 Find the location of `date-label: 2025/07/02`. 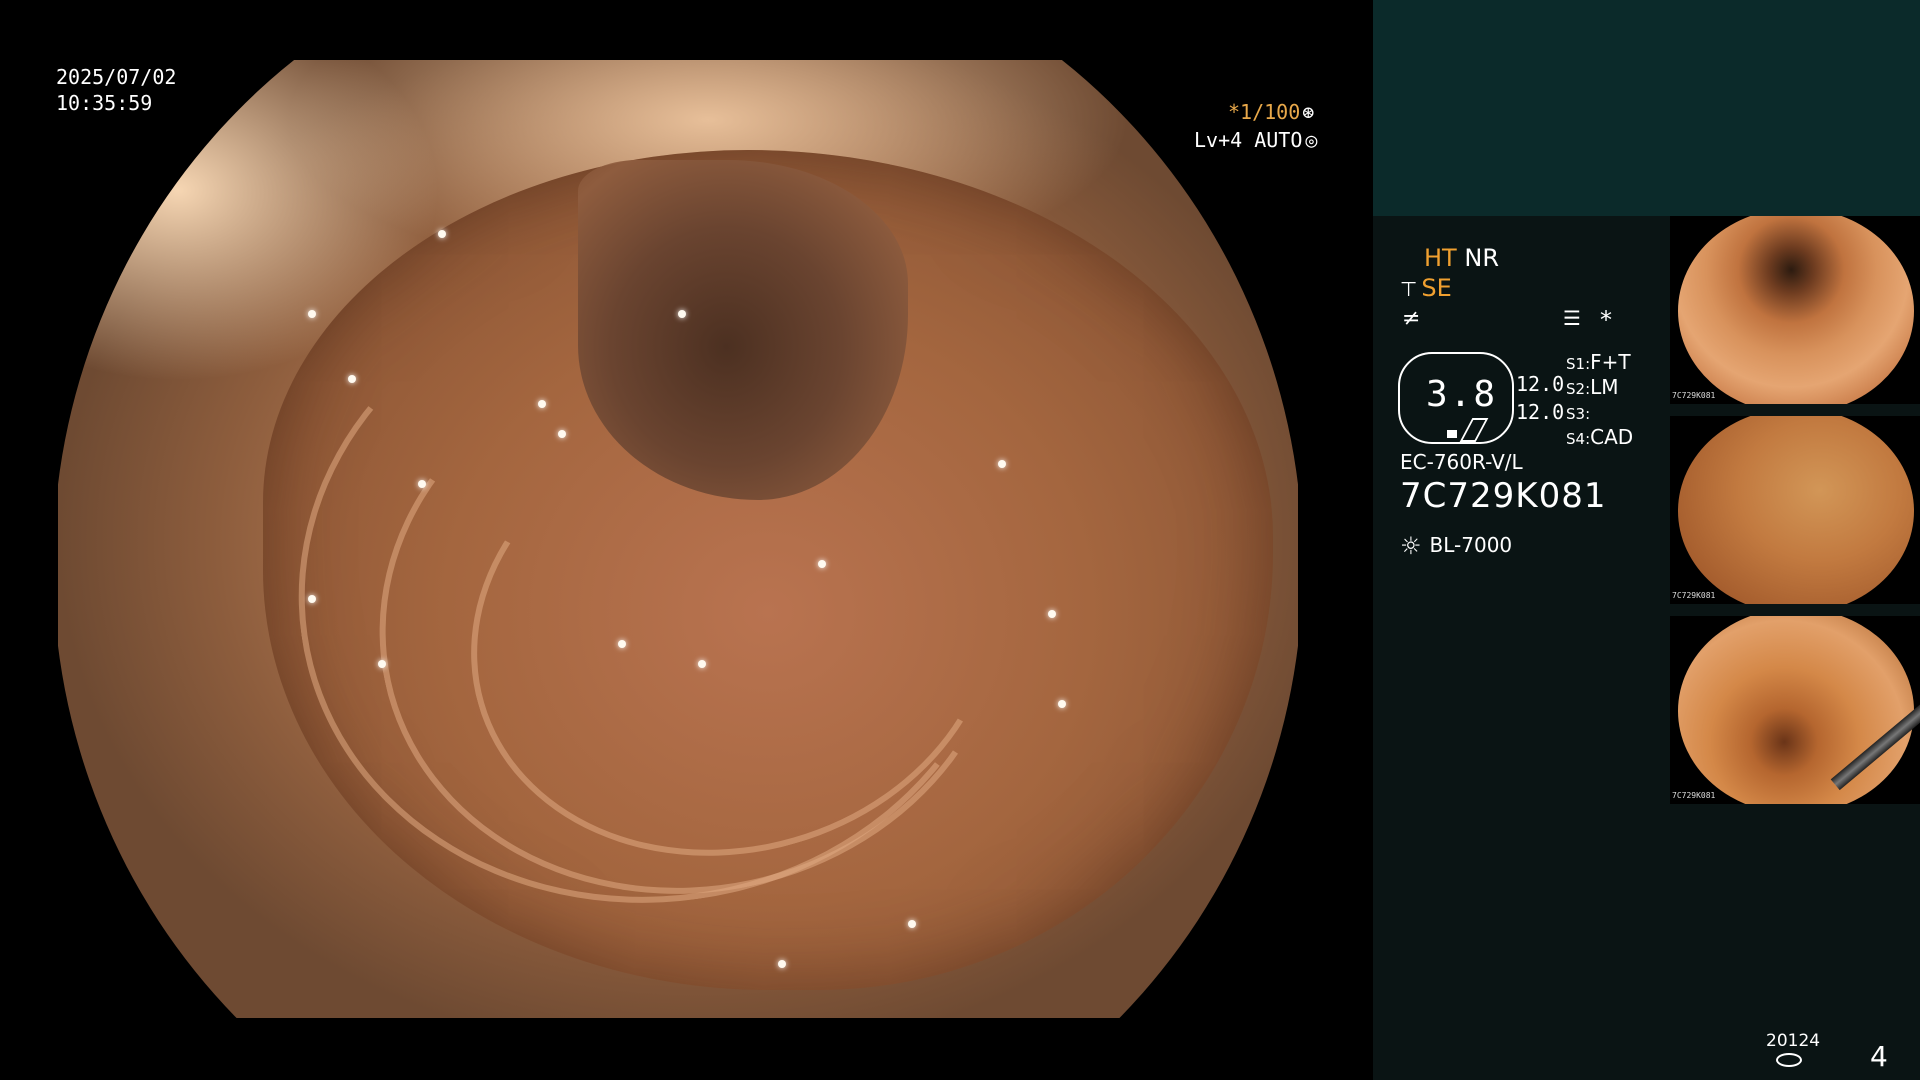

date-label: 2025/07/02 is located at coordinates (116, 77).